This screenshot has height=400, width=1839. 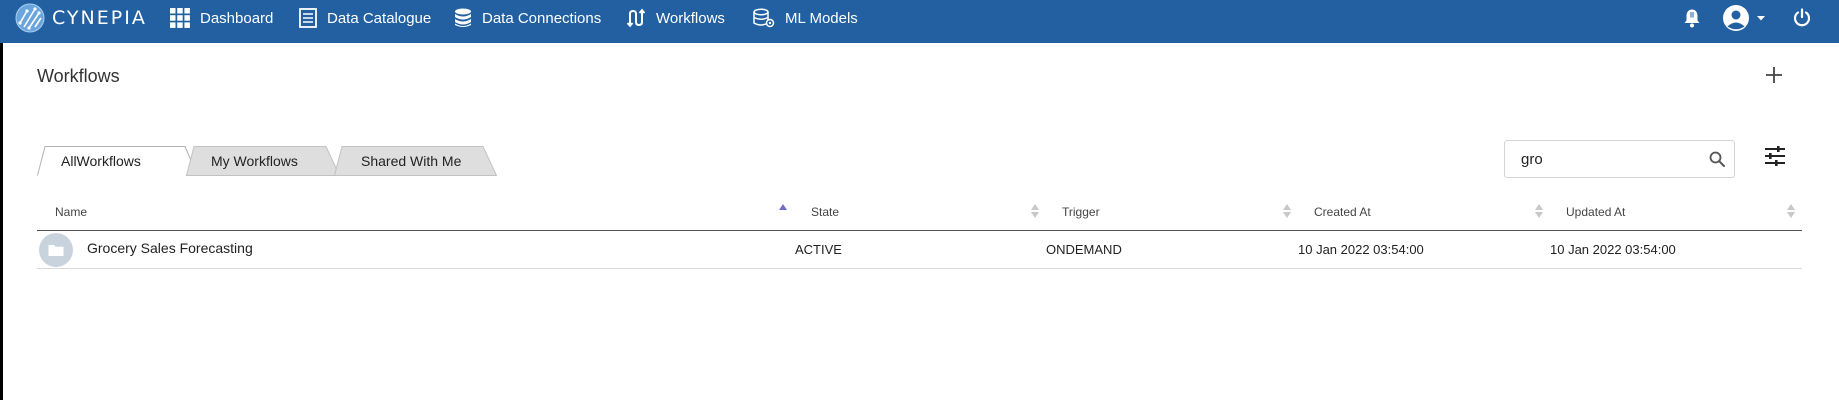 What do you see at coordinates (1775, 156) in the screenshot?
I see `filter-settings-icon` at bounding box center [1775, 156].